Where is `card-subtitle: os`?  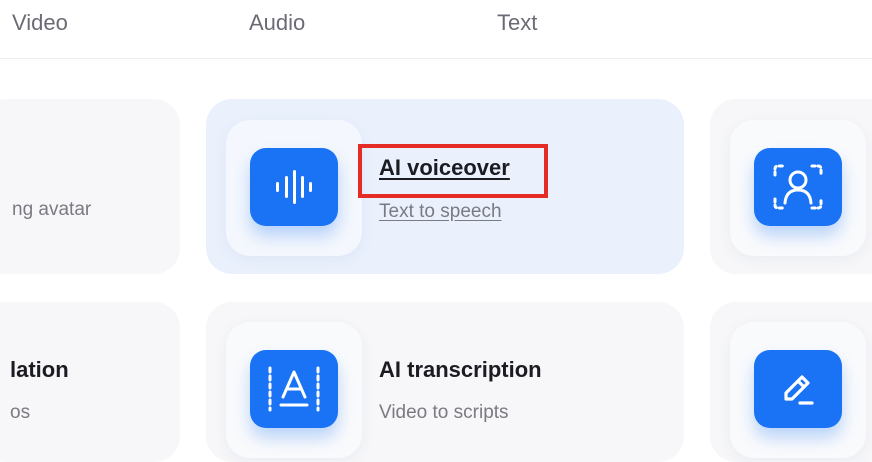 card-subtitle: os is located at coordinates (20, 412).